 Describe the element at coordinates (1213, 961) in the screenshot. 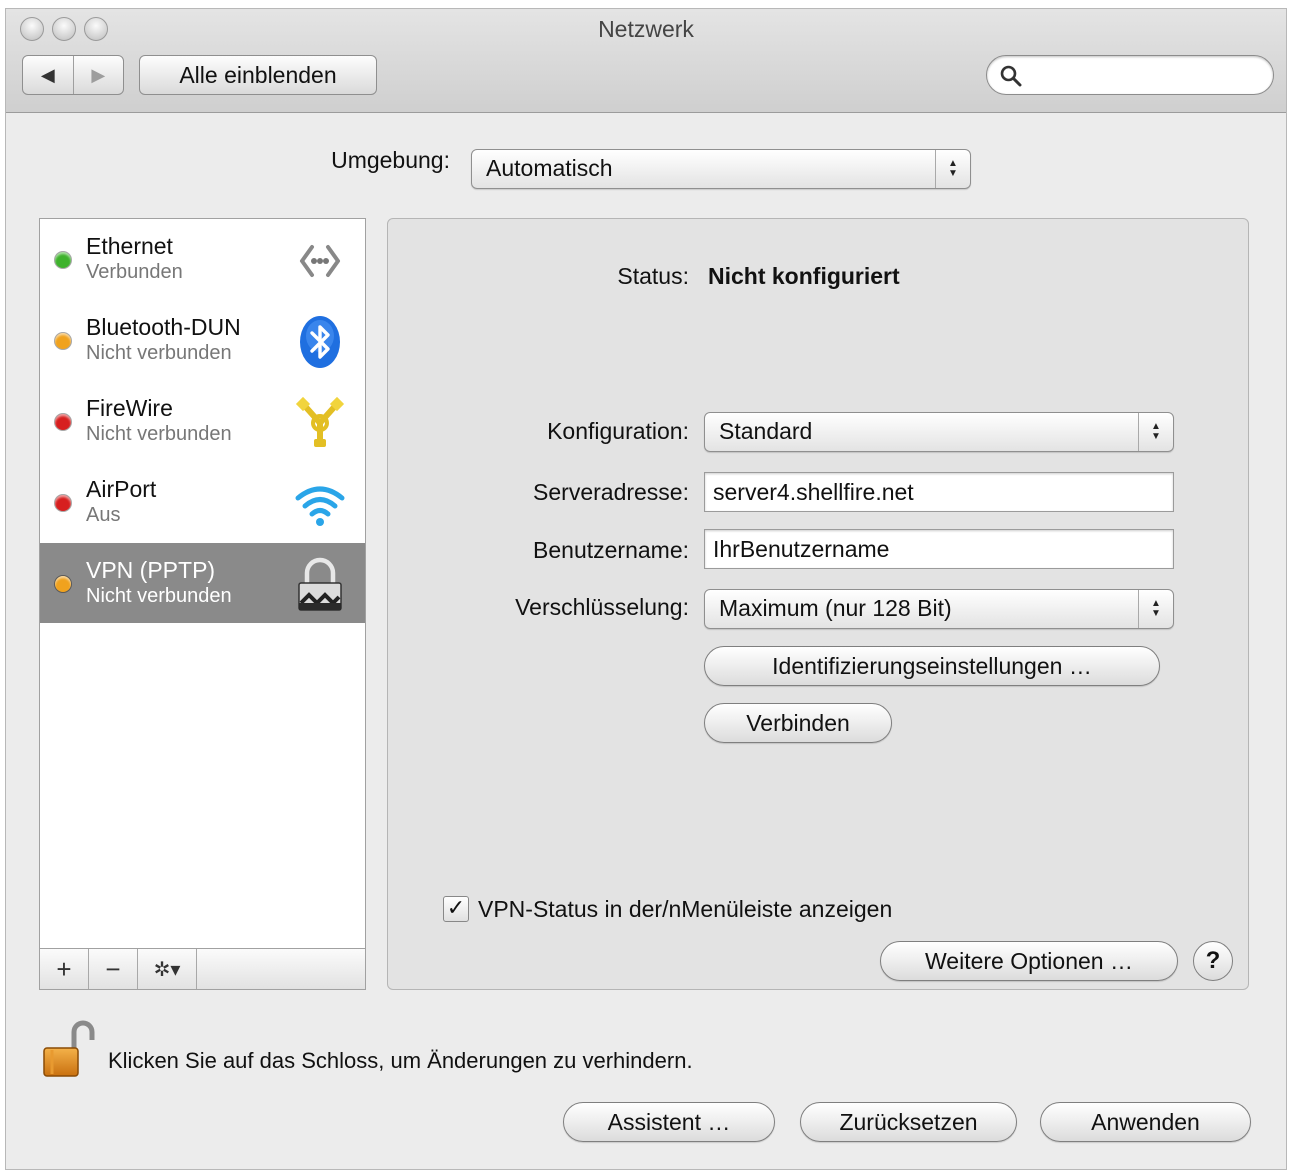

I see `help-button: ?` at that location.